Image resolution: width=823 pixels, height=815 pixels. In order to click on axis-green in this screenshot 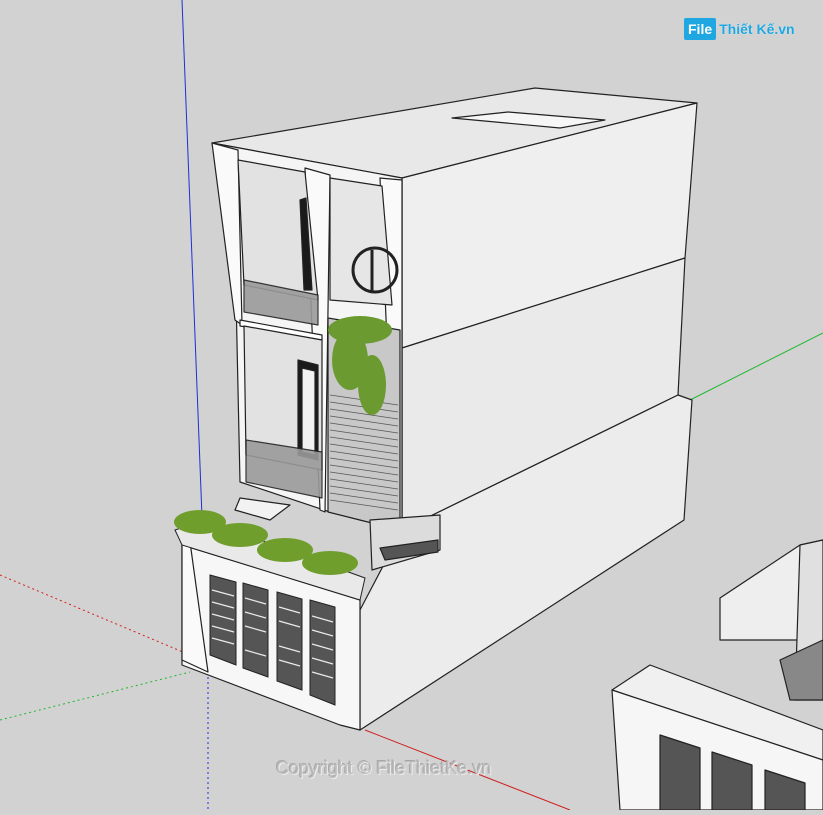, I will do `click(756, 366)`.